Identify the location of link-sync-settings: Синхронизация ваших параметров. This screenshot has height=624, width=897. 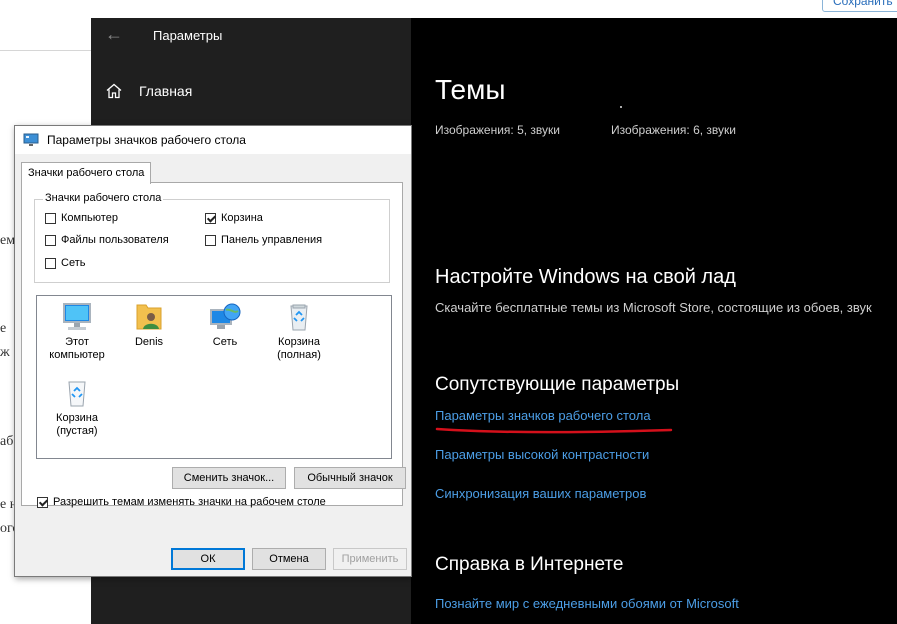
(540, 493).